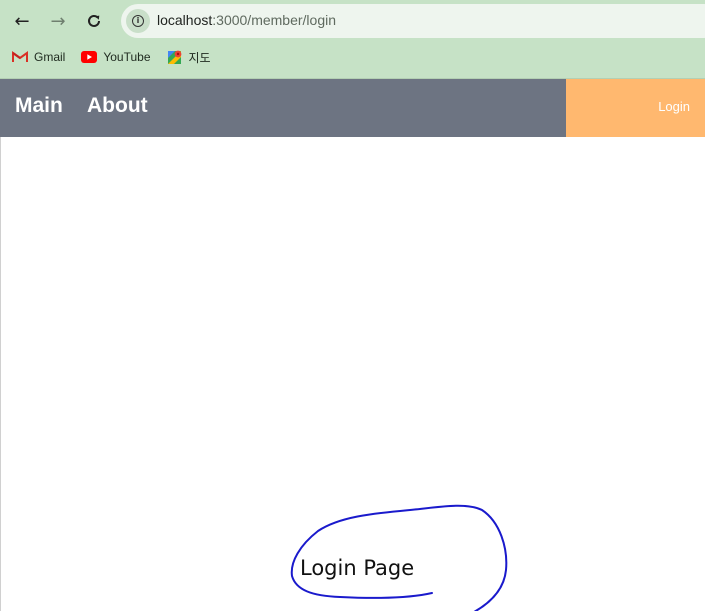 The width and height of the screenshot is (705, 611). Describe the element at coordinates (20, 56) in the screenshot. I see `gmail-icon` at that location.